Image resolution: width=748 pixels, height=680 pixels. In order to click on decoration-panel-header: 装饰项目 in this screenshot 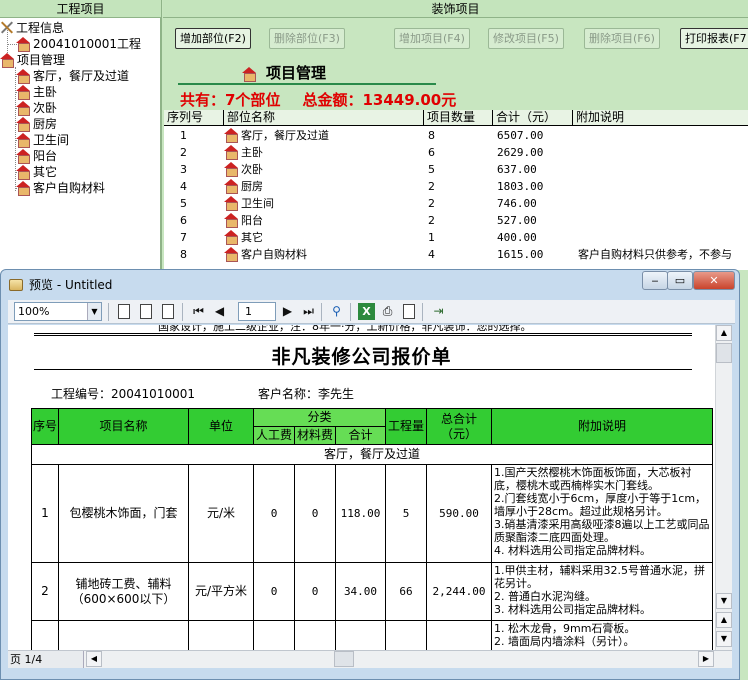, I will do `click(455, 9)`.